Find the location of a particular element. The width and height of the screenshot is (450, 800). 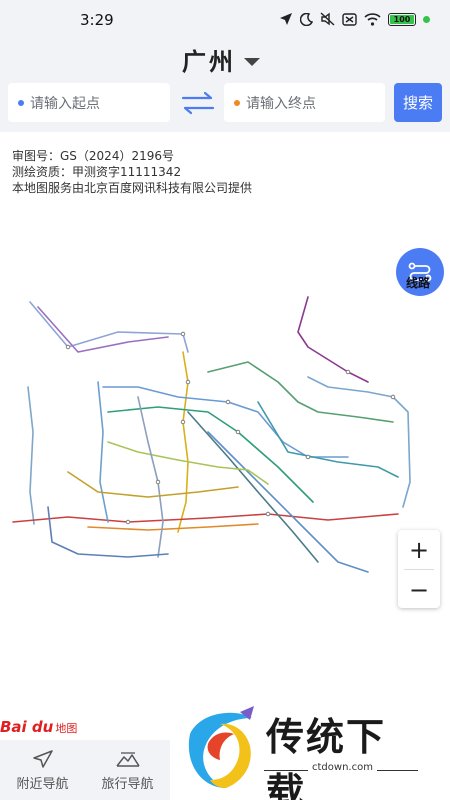

start-dot-icon is located at coordinates (21, 102).